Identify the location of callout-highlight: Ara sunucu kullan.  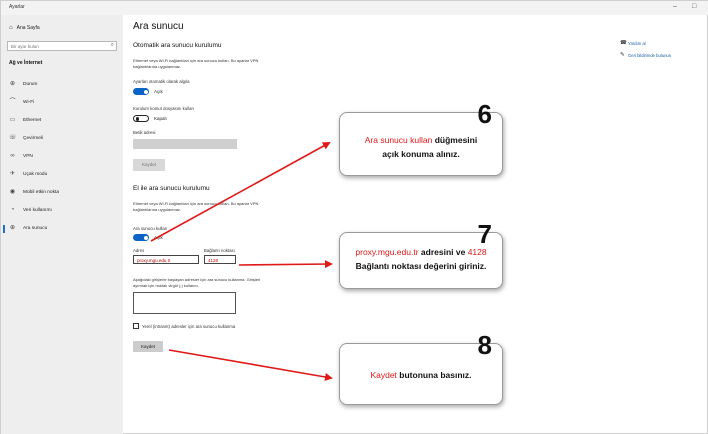
(398, 140).